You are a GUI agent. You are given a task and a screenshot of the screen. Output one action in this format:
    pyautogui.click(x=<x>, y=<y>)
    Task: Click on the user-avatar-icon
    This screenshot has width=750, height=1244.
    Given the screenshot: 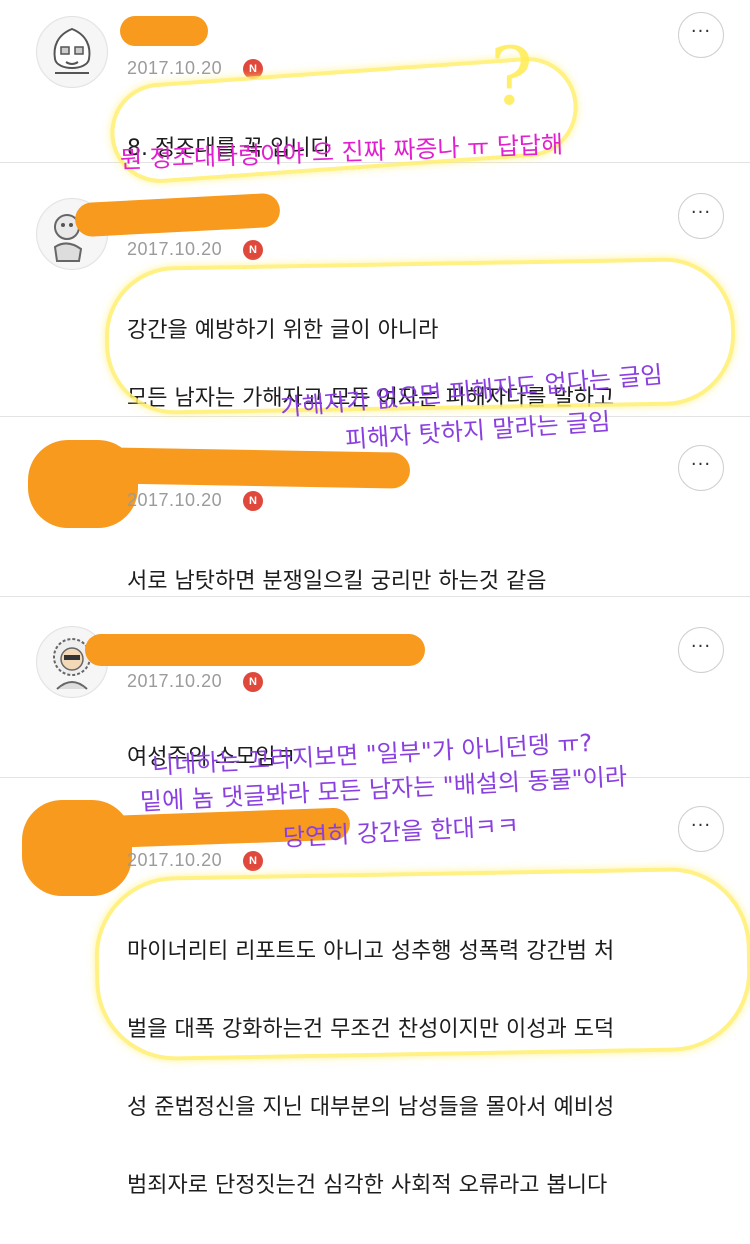 What is the action you would take?
    pyautogui.click(x=72, y=52)
    